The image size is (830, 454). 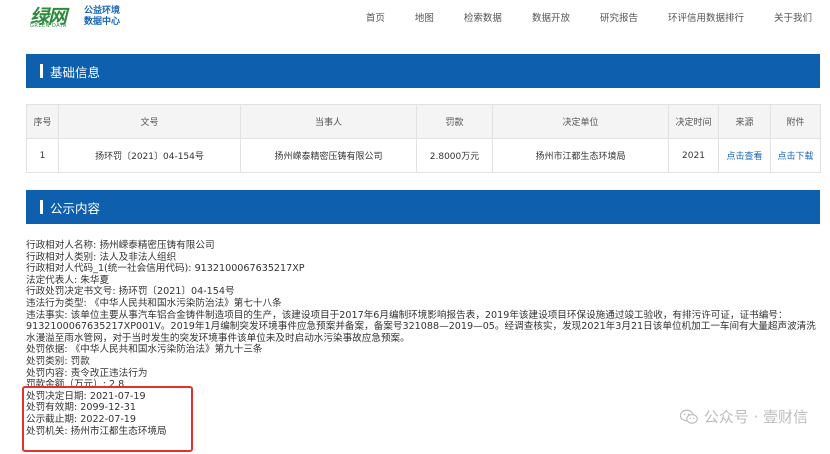 I want to click on cell-authority: 扬州市江都生态环境局, so click(x=580, y=155).